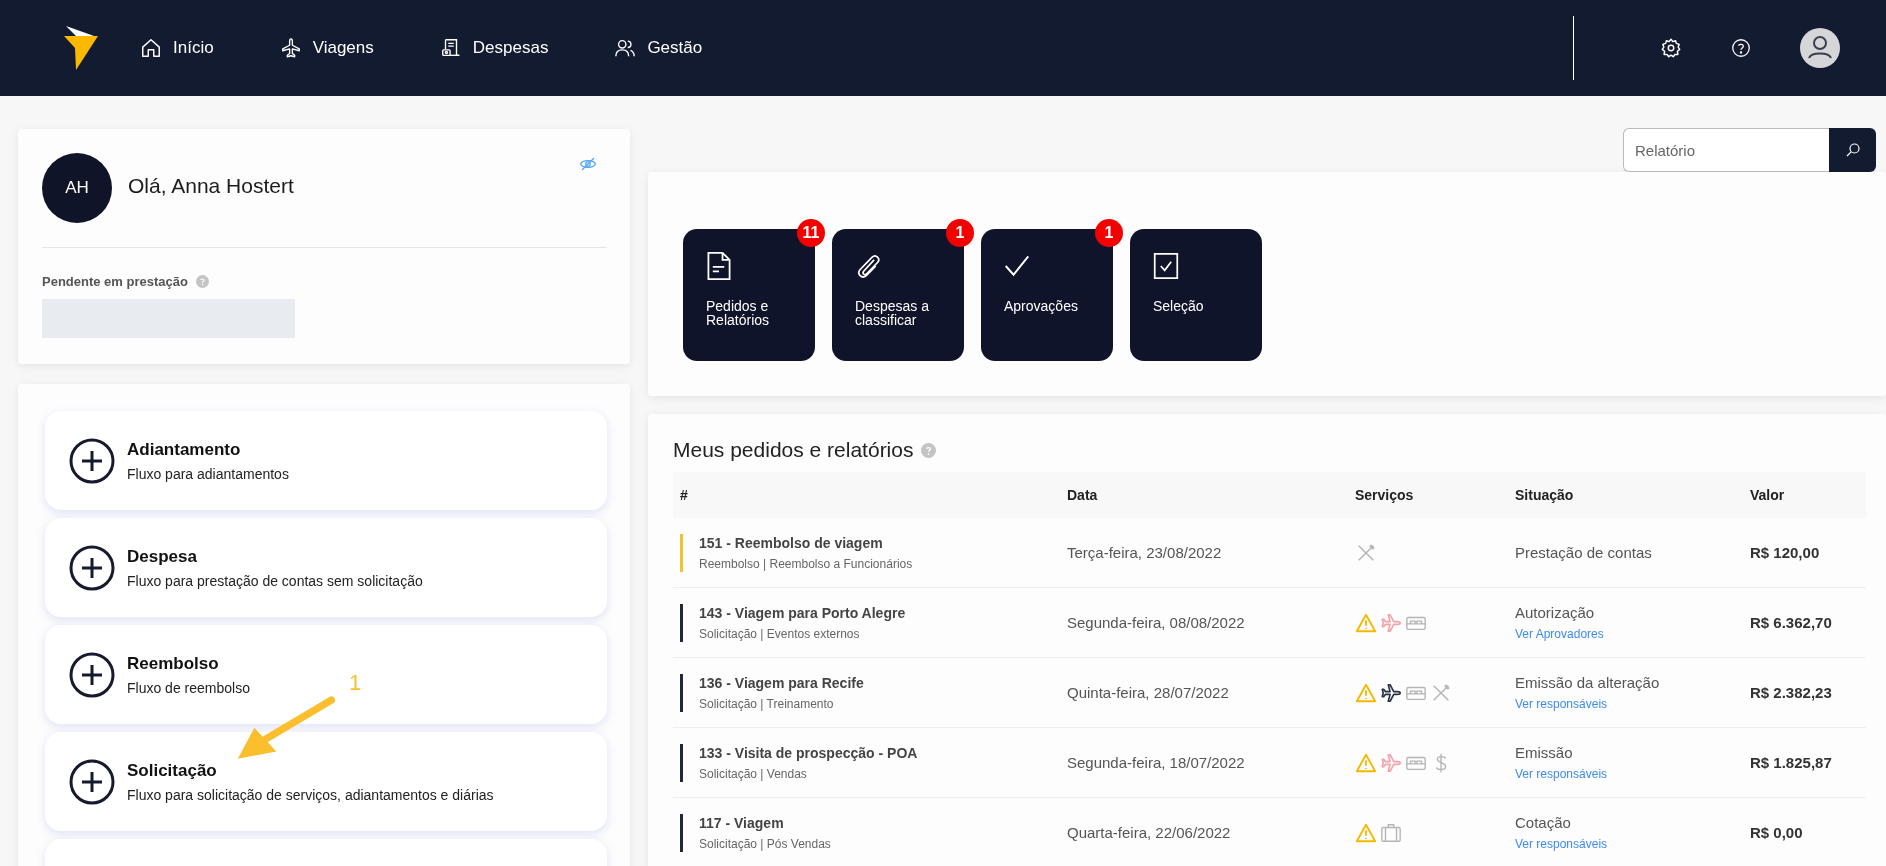 This screenshot has width=1886, height=866. I want to click on order-title: 117 - Viagem, so click(765, 822).